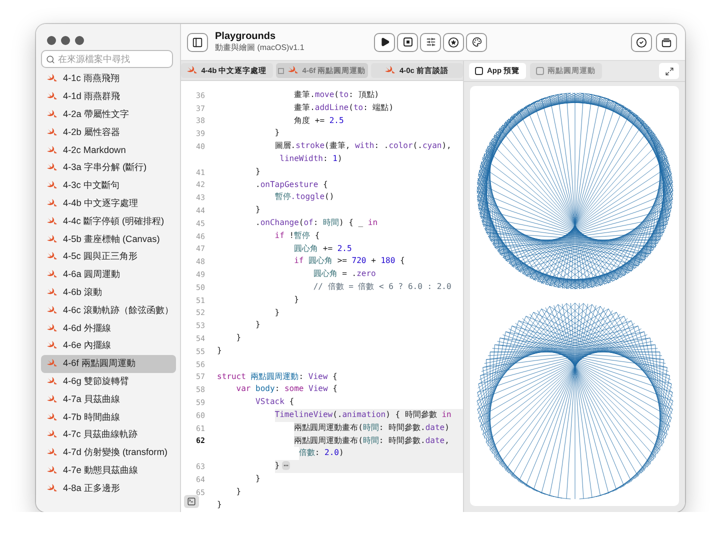  Describe the element at coordinates (108, 417) in the screenshot. I see `sidebar-item: 4-7b 時間曲線` at that location.